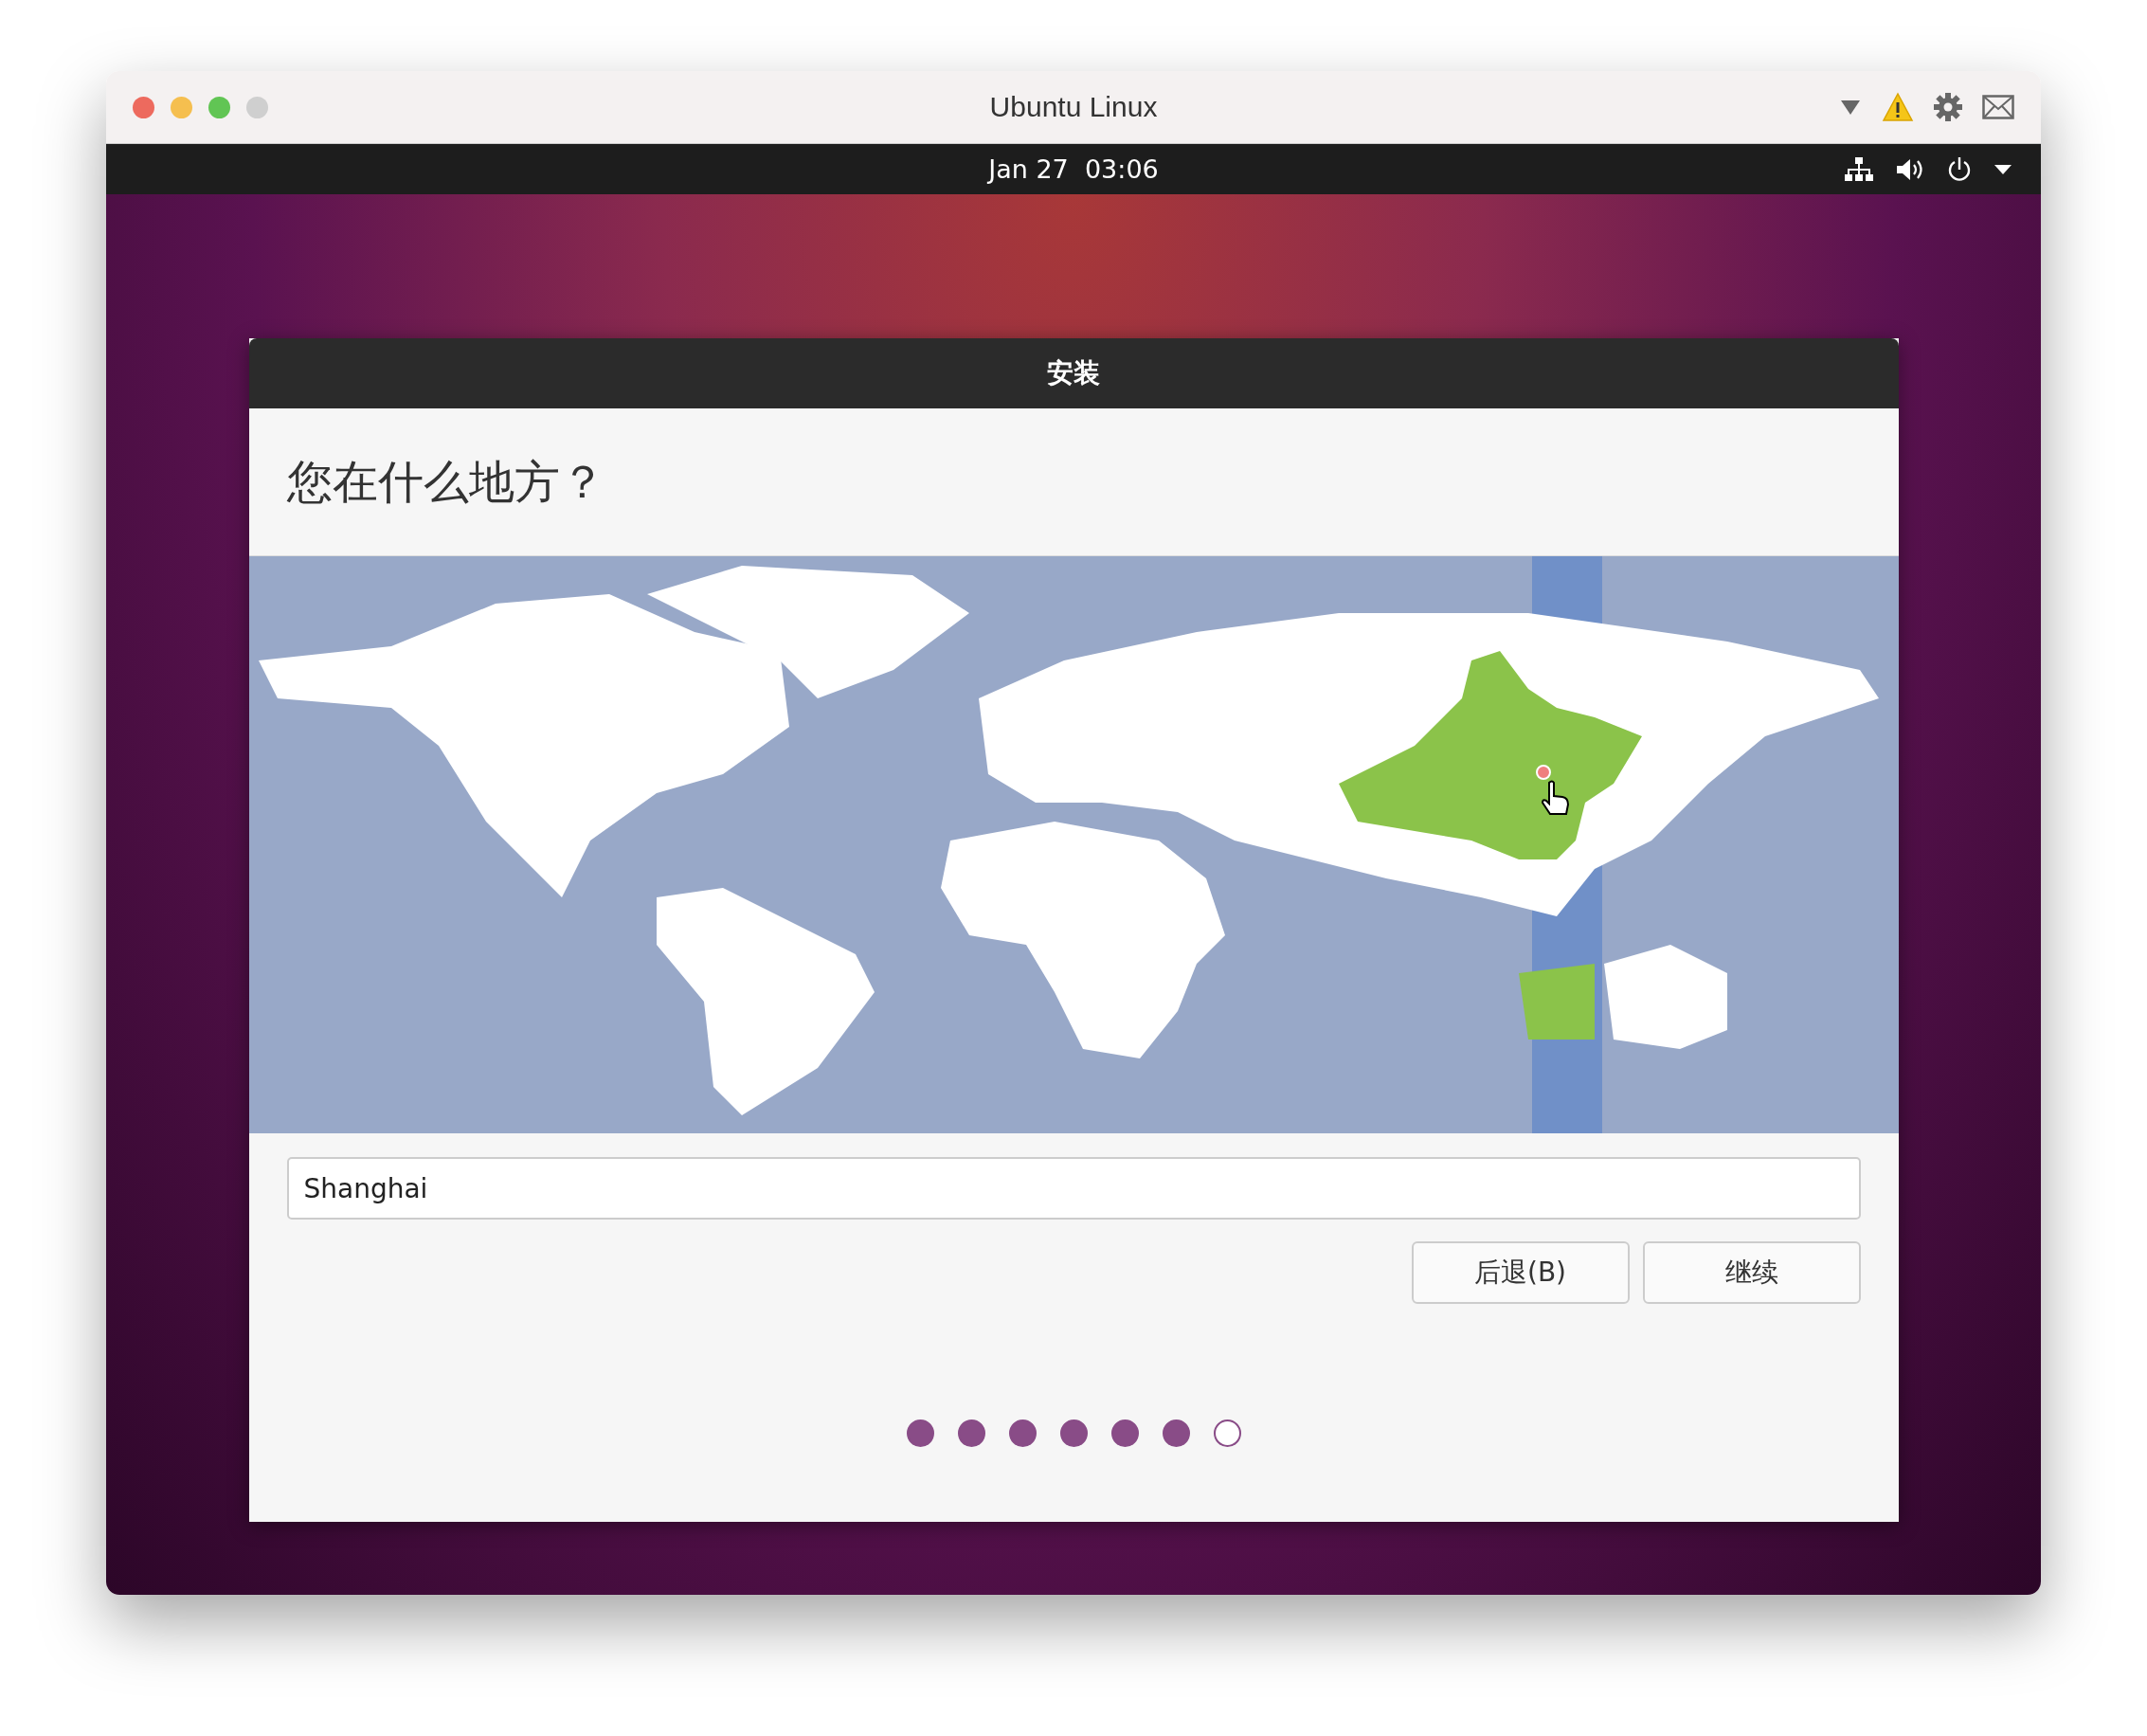  Describe the element at coordinates (1555, 799) in the screenshot. I see `hand-cursor-icon` at that location.